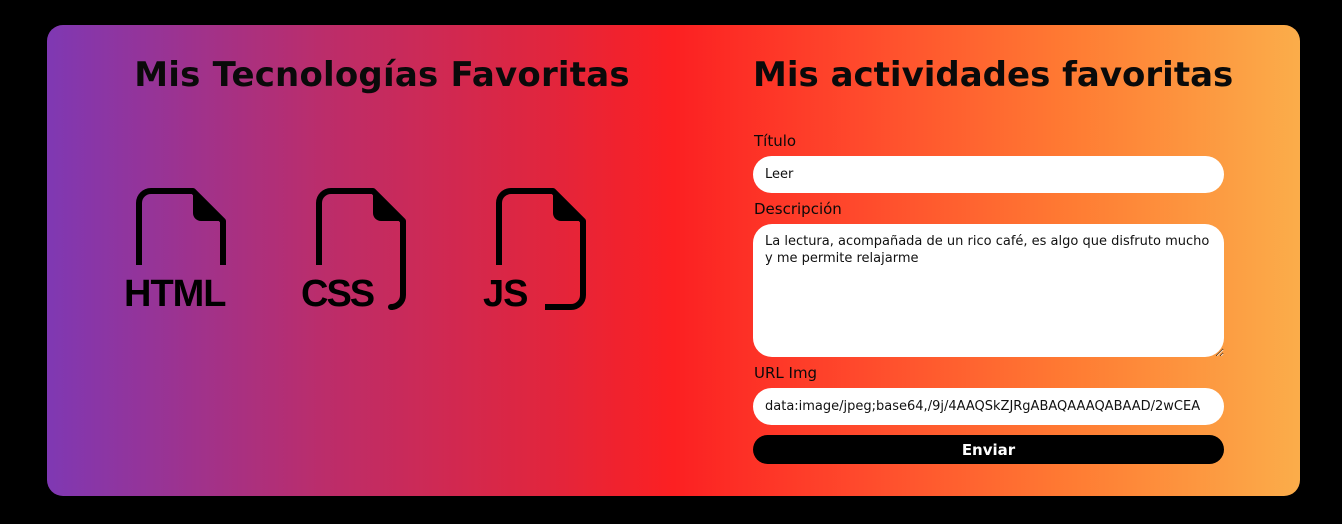 The image size is (1342, 524). What do you see at coordinates (505, 294) in the screenshot?
I see `js-label: JS` at bounding box center [505, 294].